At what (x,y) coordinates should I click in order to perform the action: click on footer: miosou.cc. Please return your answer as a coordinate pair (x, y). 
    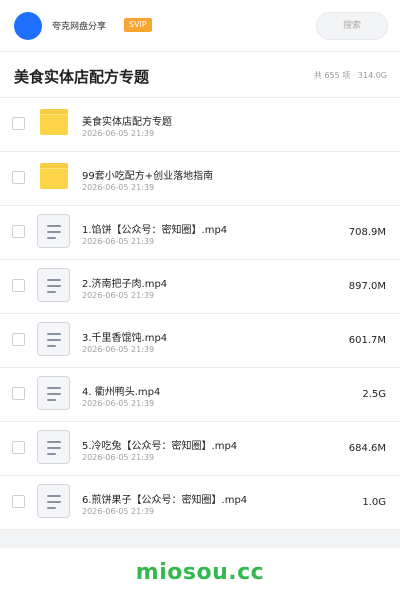
    Looking at the image, I should click on (200, 574).